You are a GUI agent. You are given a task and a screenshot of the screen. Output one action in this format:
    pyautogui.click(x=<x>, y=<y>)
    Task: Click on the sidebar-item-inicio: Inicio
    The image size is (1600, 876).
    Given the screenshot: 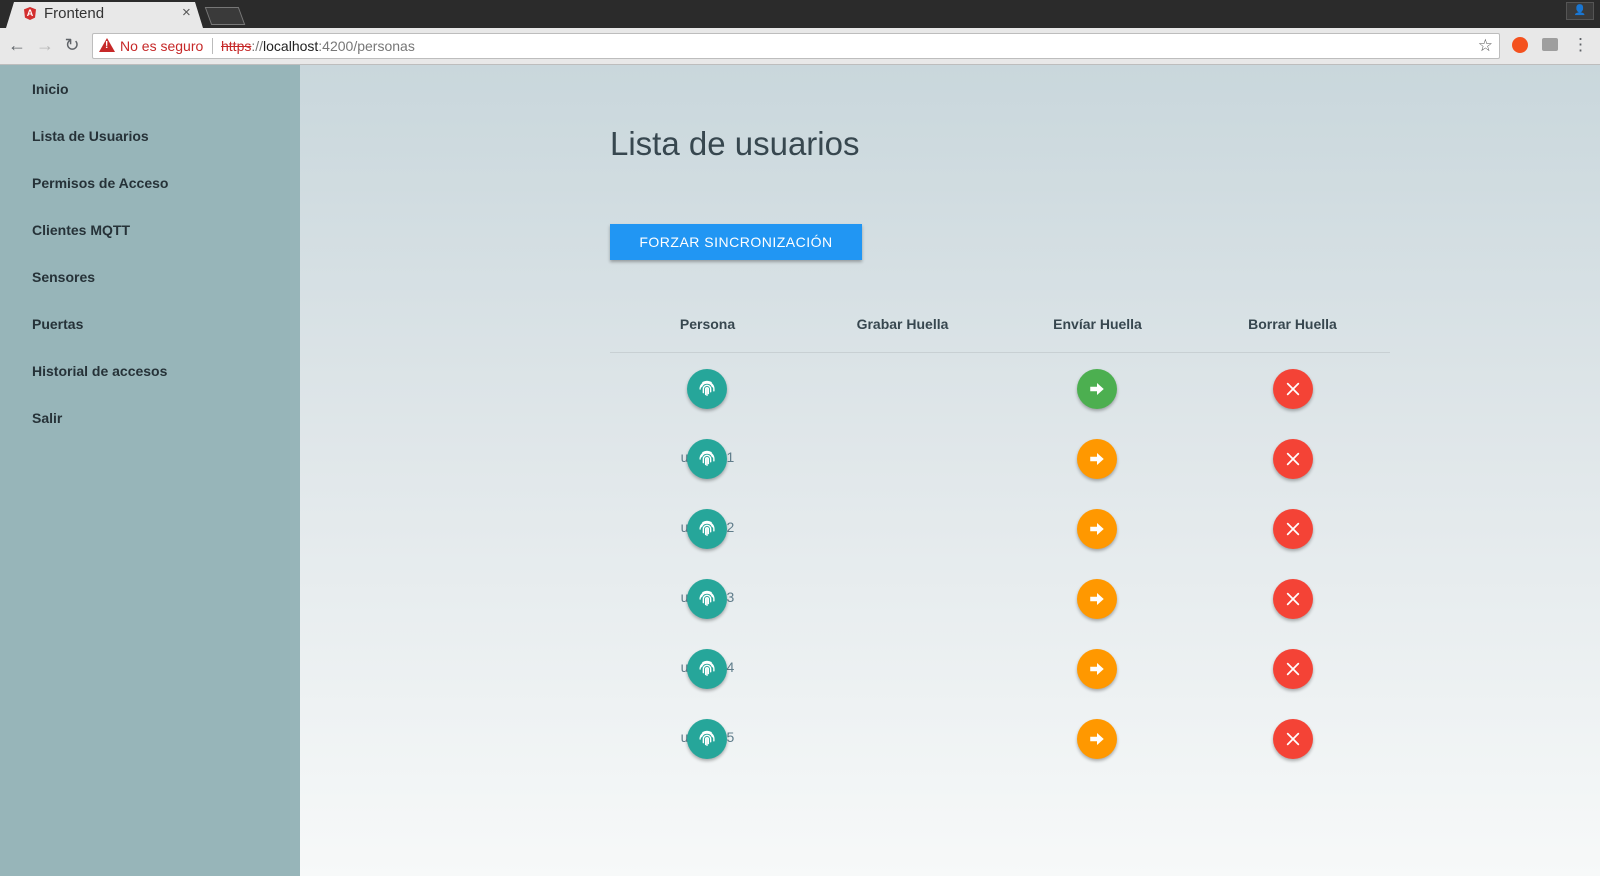 What is the action you would take?
    pyautogui.click(x=50, y=89)
    